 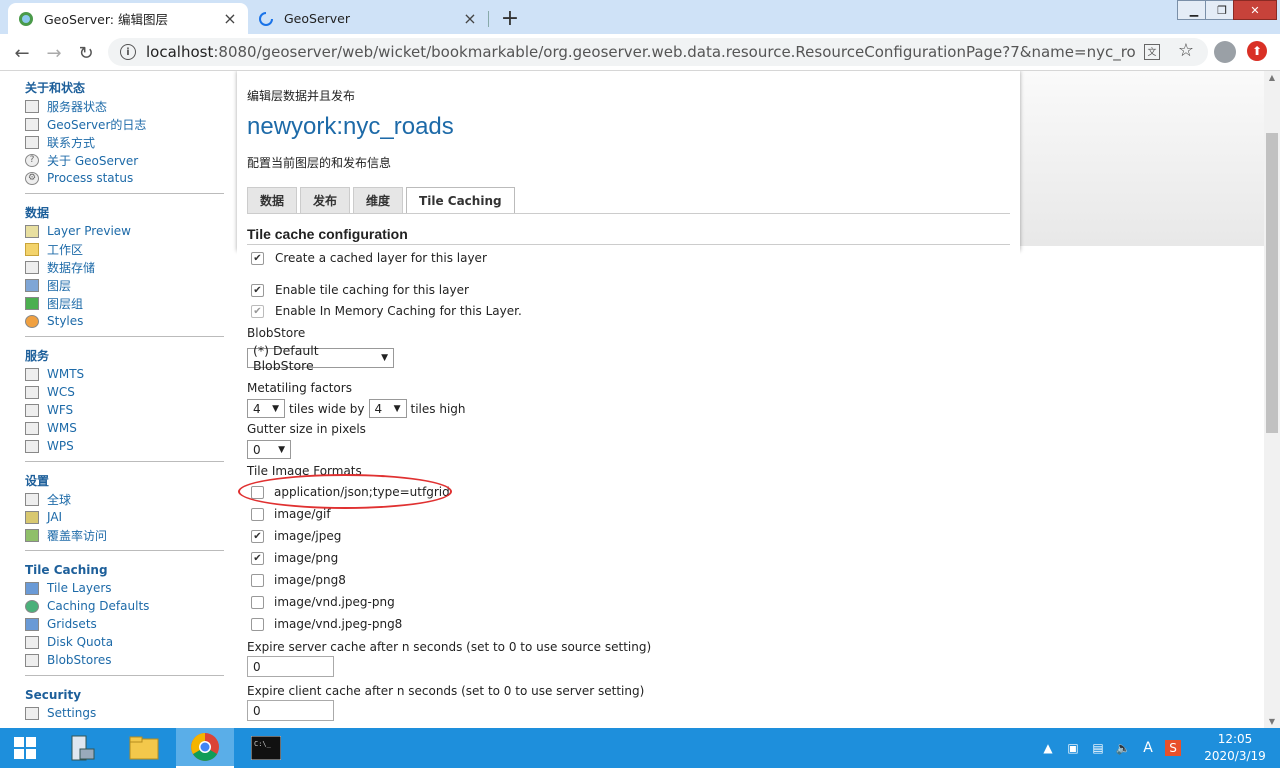 I want to click on create-cached-layer-row: ✔ Create a cached layer for this layer, so click(x=369, y=258).